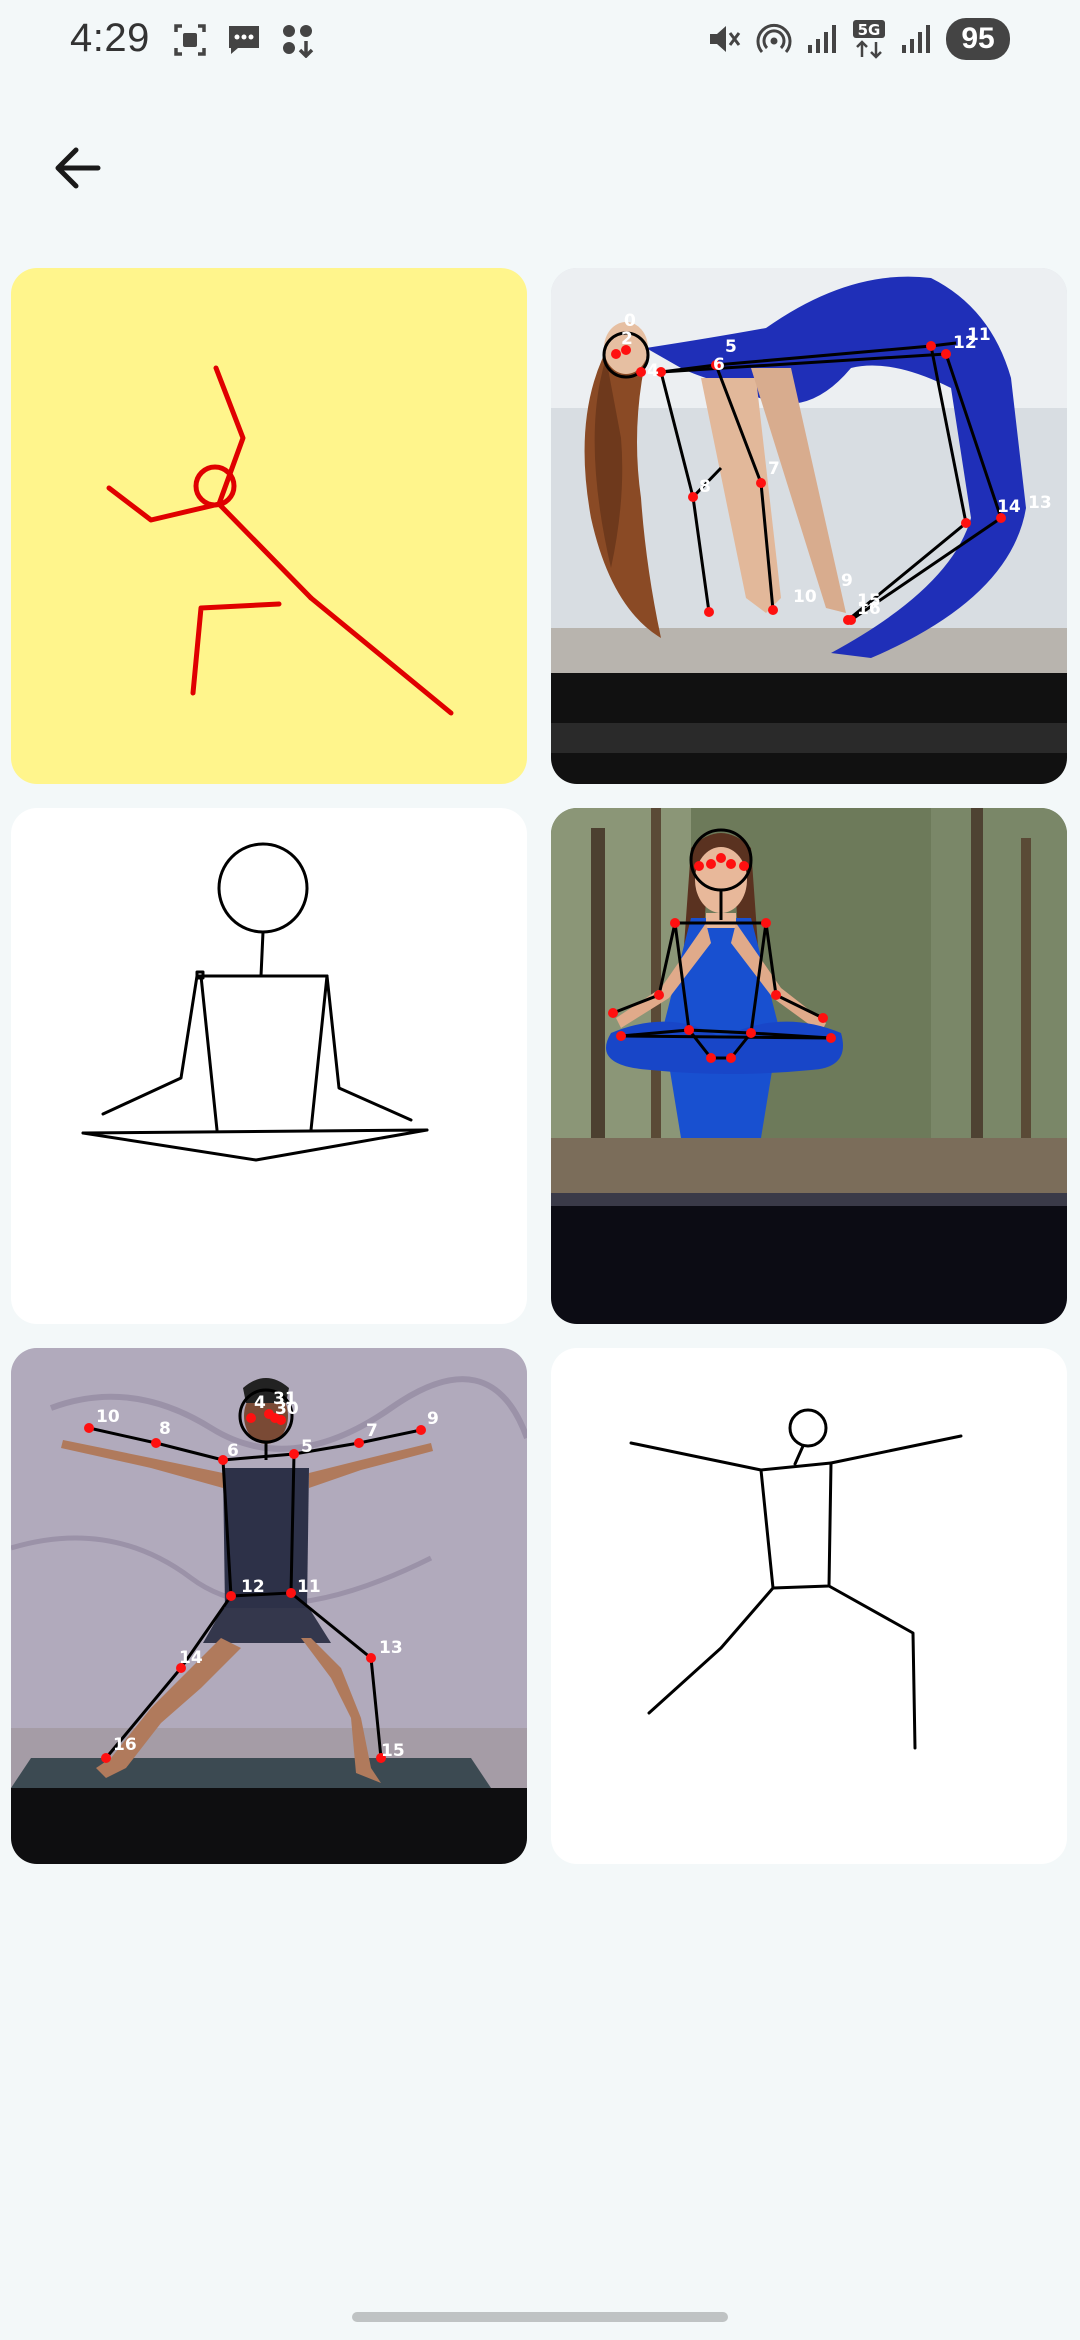  What do you see at coordinates (298, 41) in the screenshot?
I see `app-grid-icon` at bounding box center [298, 41].